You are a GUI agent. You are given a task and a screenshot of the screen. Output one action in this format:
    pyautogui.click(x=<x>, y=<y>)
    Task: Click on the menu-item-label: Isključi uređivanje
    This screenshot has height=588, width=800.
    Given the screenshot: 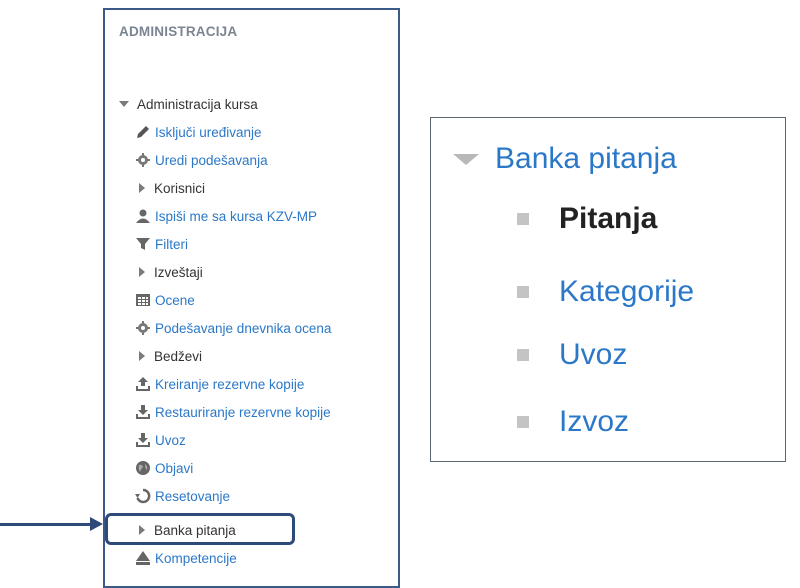 What is the action you would take?
    pyautogui.click(x=208, y=132)
    